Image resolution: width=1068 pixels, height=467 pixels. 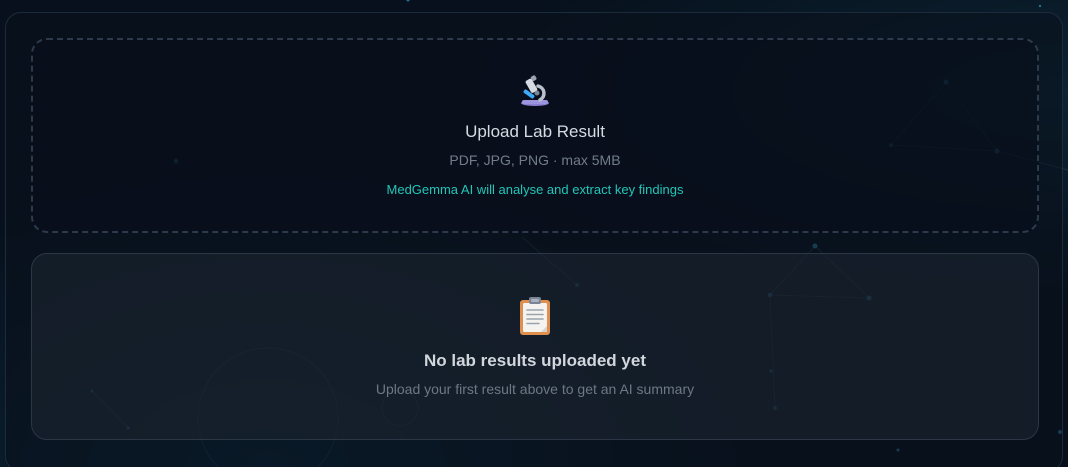 I want to click on clipboard-icon-wrap, so click(x=535, y=316).